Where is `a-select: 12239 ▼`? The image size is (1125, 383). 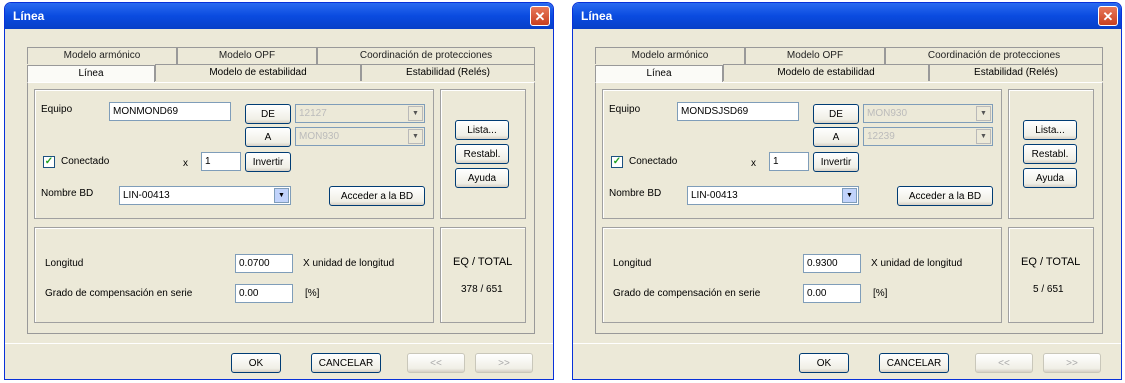
a-select: 12239 ▼ is located at coordinates (928, 136).